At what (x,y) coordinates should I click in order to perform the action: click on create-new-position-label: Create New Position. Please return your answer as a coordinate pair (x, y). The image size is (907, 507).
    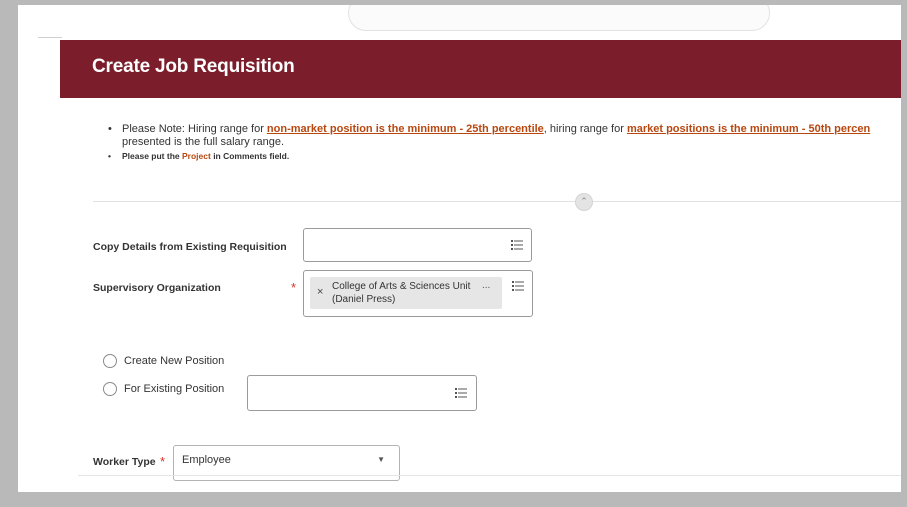
    Looking at the image, I should click on (174, 361).